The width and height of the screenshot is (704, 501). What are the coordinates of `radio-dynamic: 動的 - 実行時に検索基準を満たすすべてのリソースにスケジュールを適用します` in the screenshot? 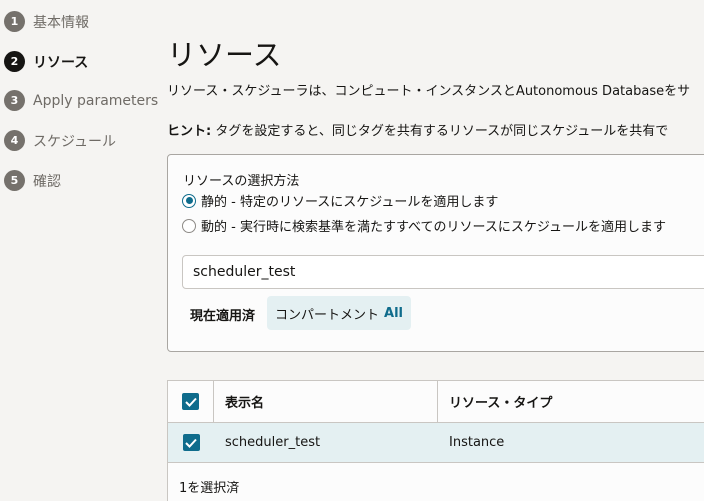 It's located at (424, 225).